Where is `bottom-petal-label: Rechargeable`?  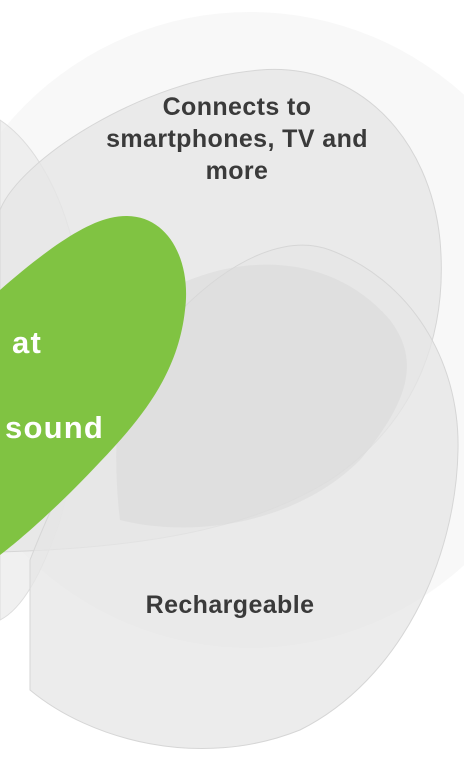 bottom-petal-label: Rechargeable is located at coordinates (230, 605).